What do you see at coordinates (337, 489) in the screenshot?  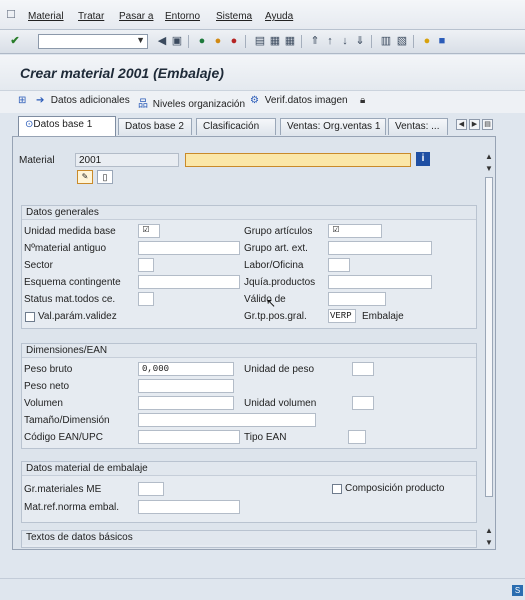 I see `composition-checkbox` at bounding box center [337, 489].